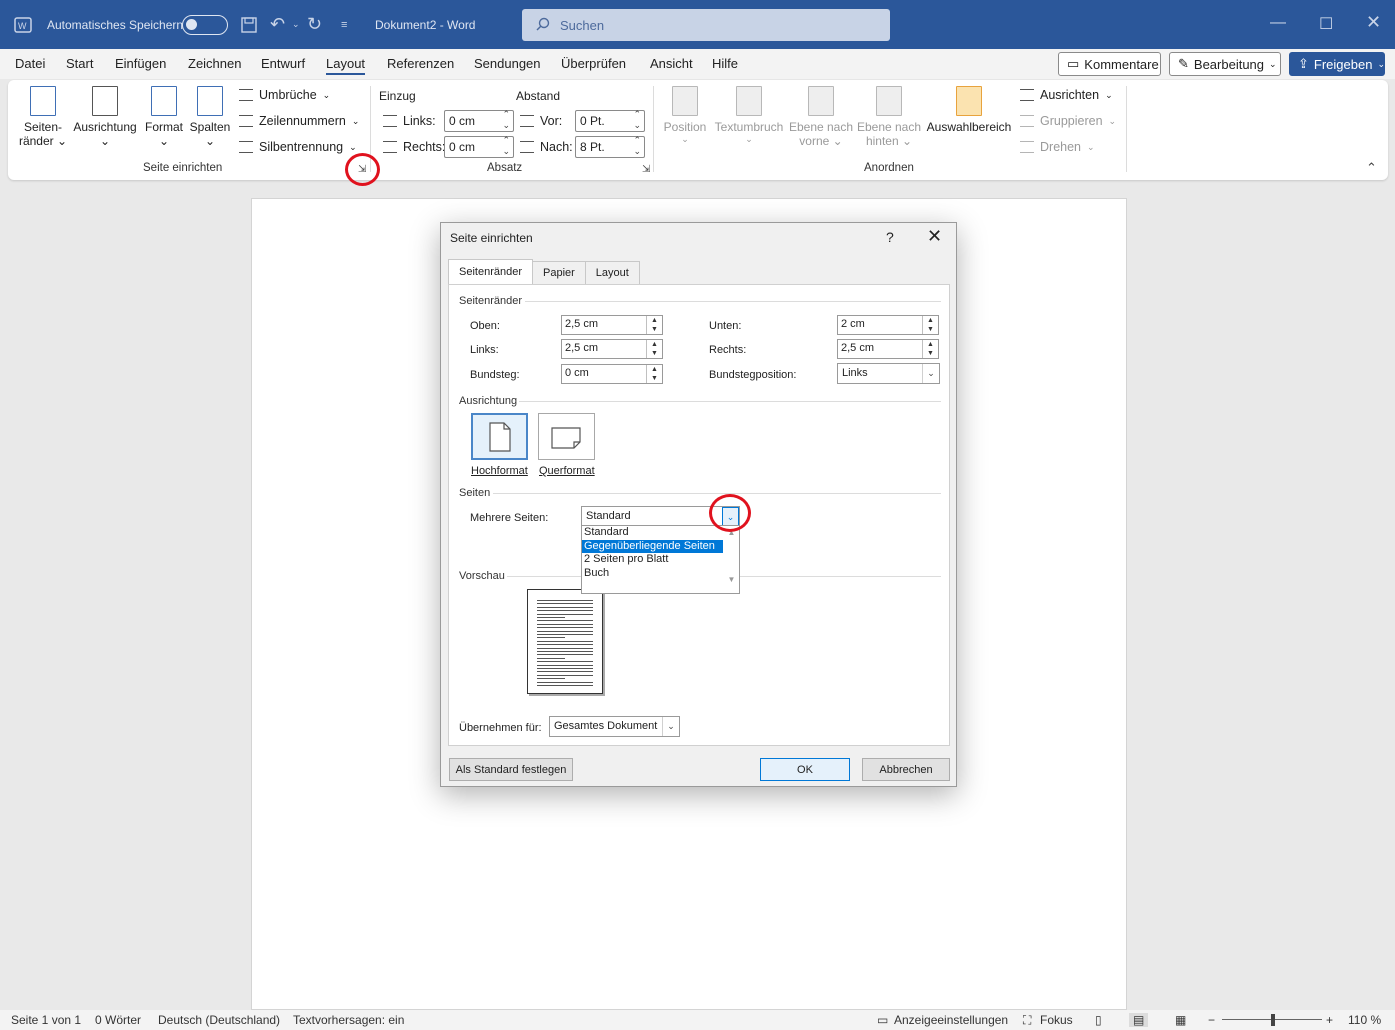 This screenshot has width=1395, height=1030. I want to click on menu-entwurf: Entwurf, so click(283, 63).